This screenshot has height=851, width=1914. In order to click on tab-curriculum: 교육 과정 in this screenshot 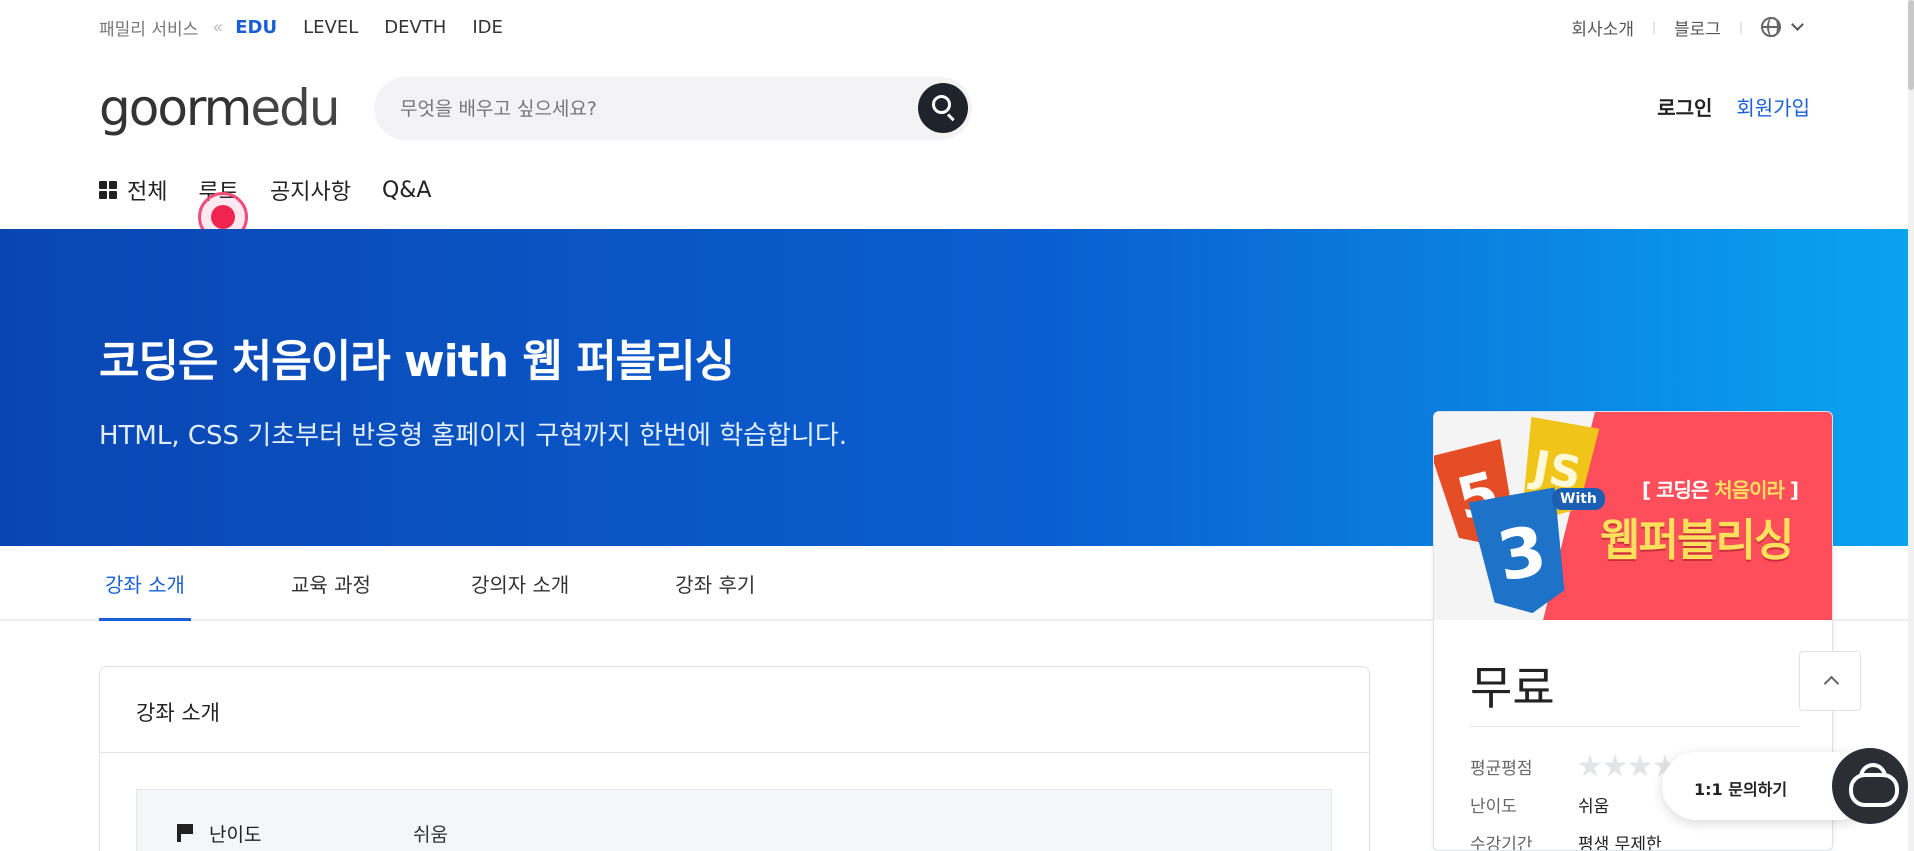, I will do `click(331, 583)`.